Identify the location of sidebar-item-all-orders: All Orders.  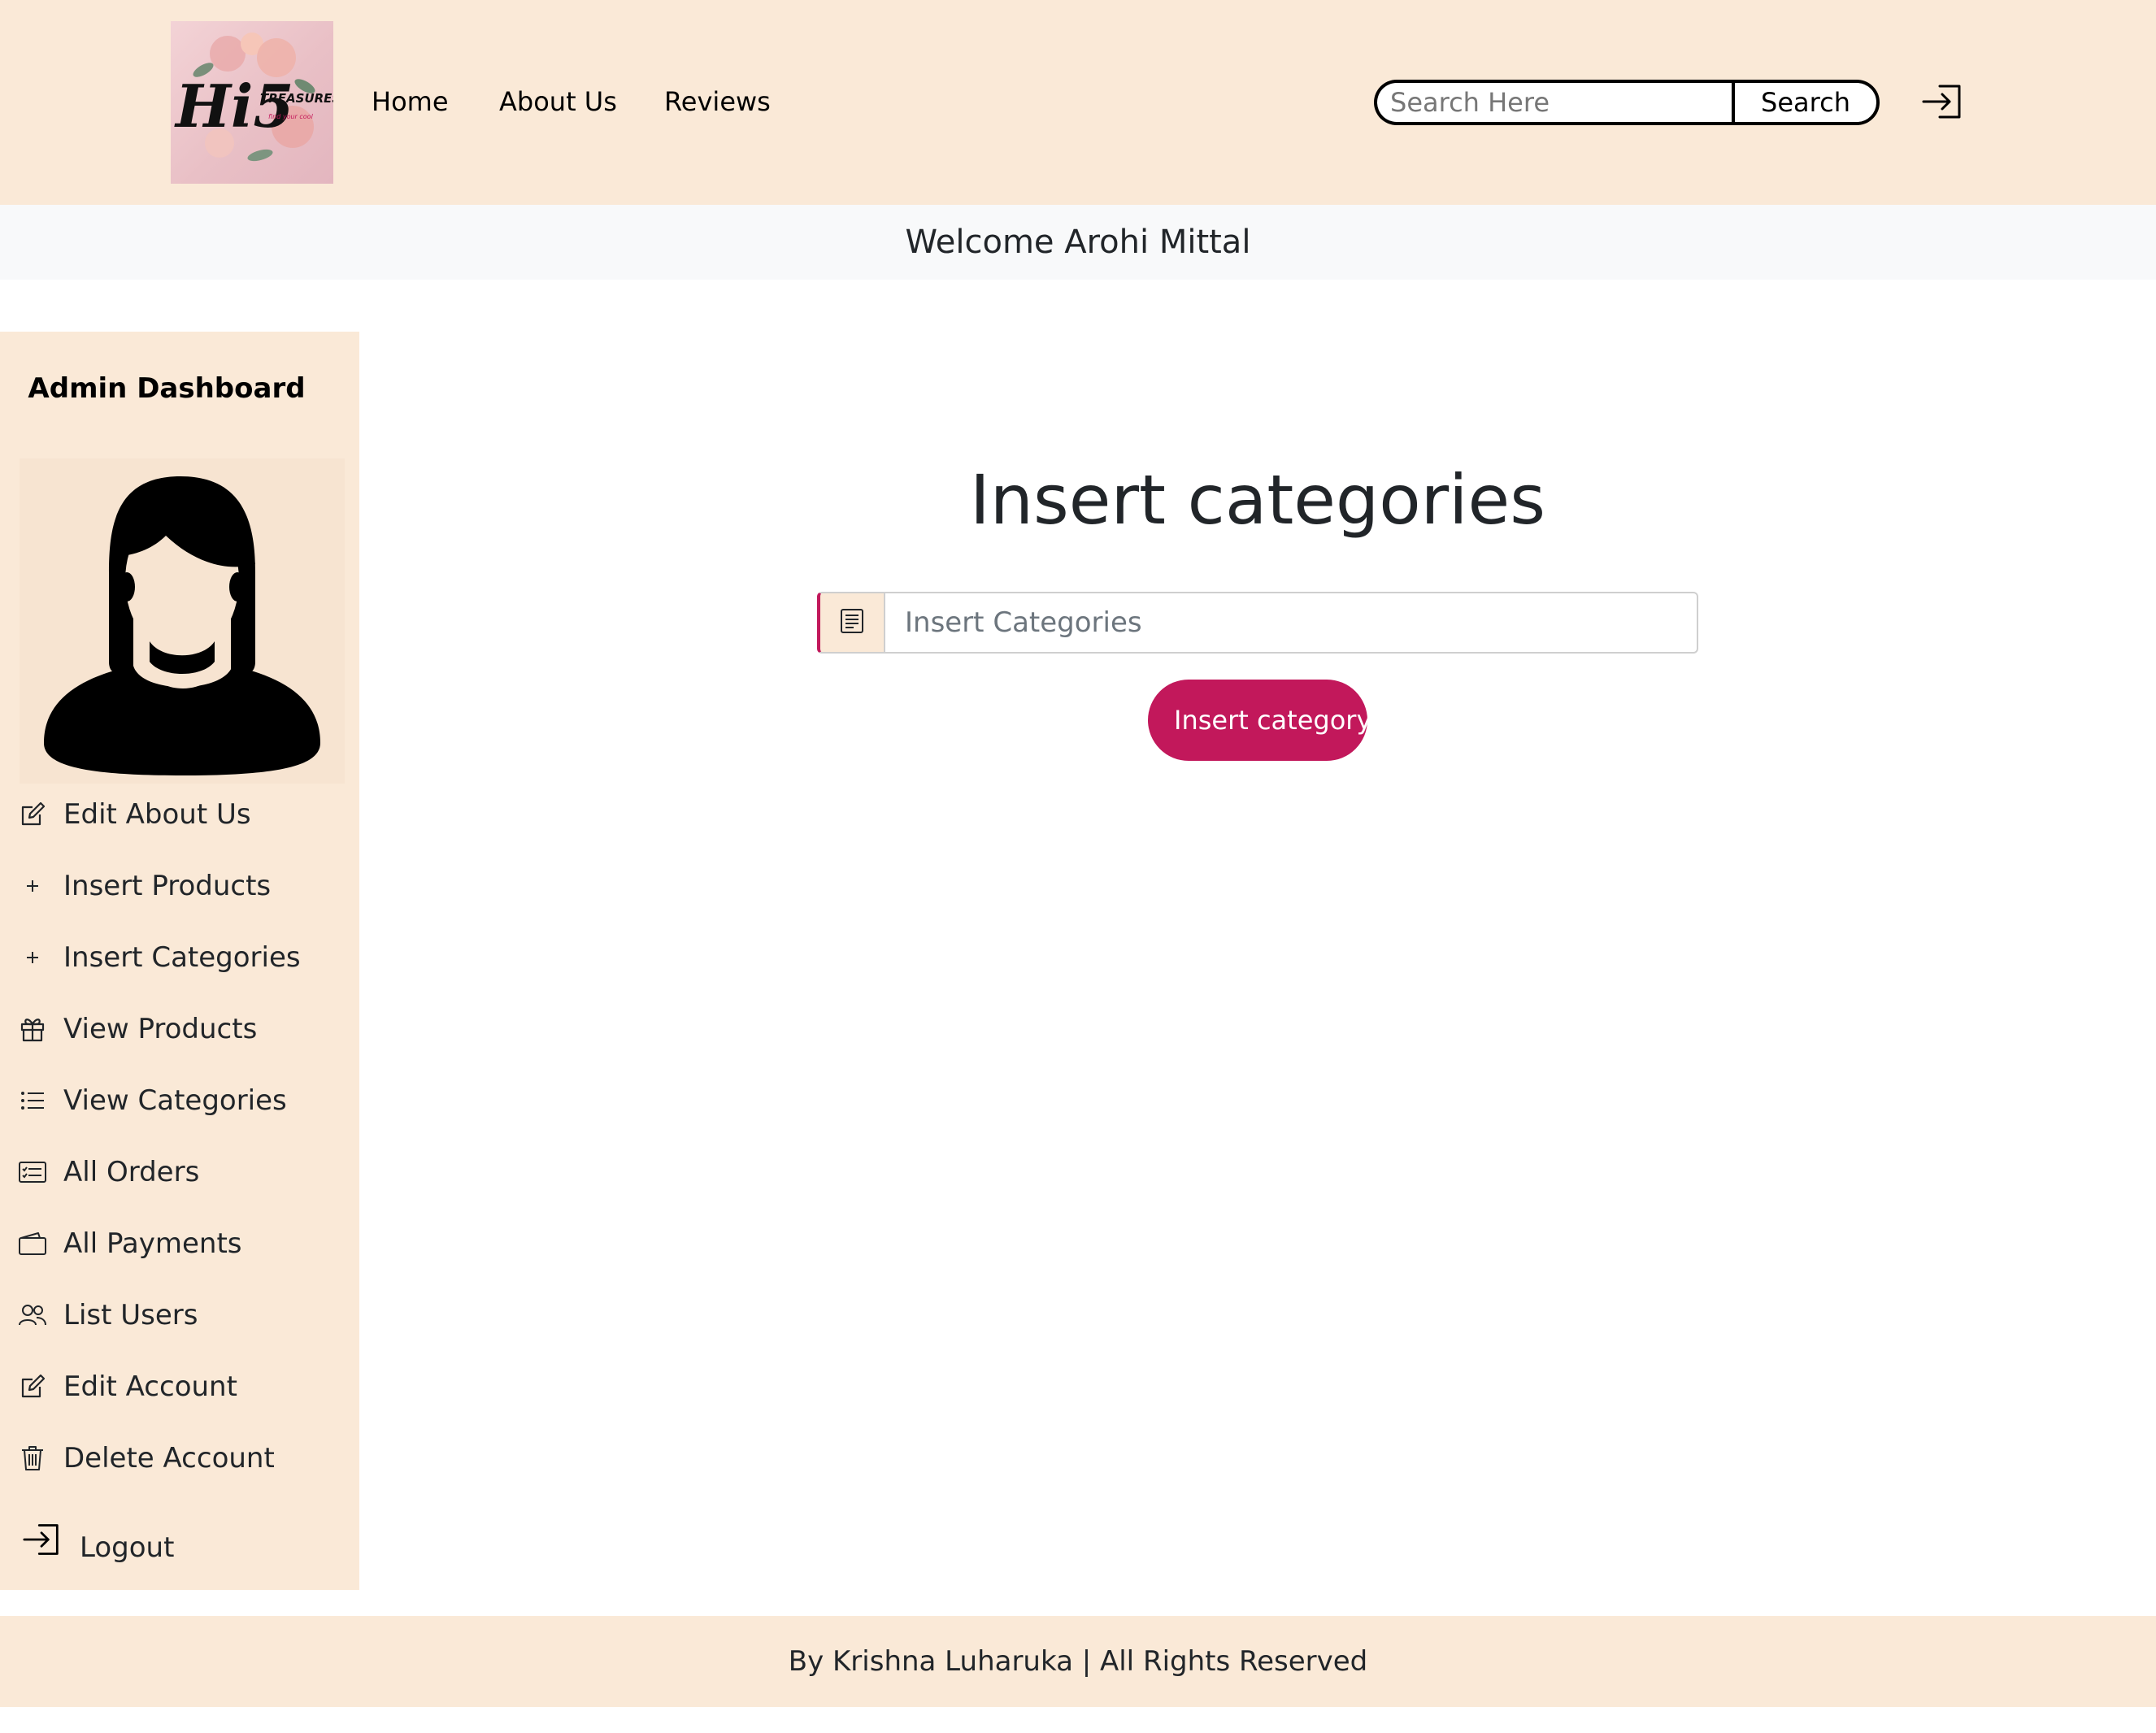
(180, 1172).